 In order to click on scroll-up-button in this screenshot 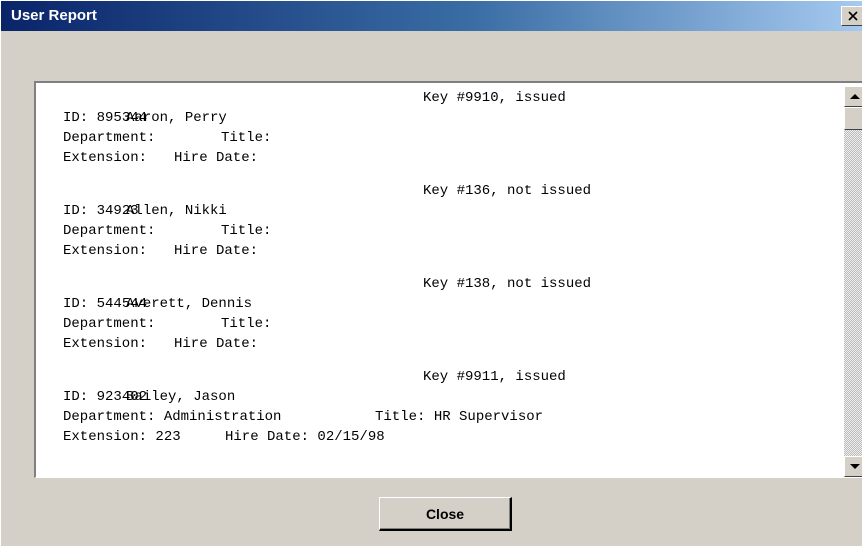, I will do `click(853, 96)`.